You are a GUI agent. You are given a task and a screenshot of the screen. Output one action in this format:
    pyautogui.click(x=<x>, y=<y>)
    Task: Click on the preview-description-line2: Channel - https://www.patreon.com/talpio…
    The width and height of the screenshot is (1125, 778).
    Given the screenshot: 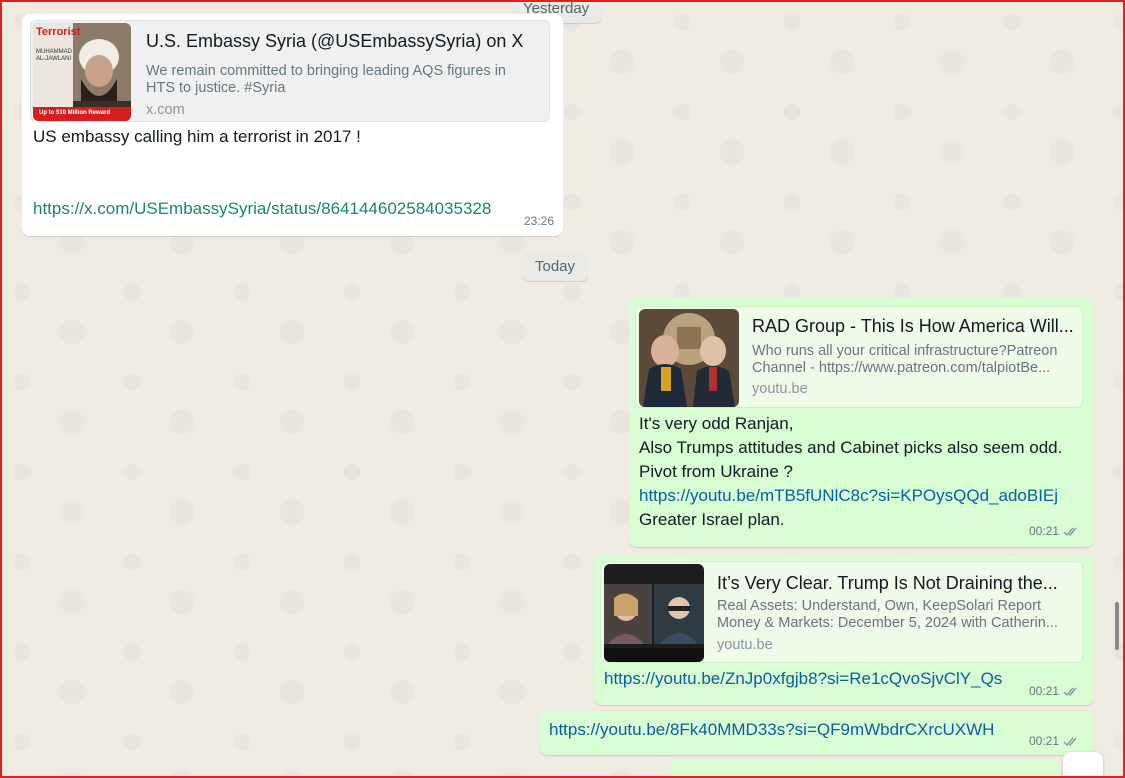 What is the action you would take?
    pyautogui.click(x=901, y=368)
    